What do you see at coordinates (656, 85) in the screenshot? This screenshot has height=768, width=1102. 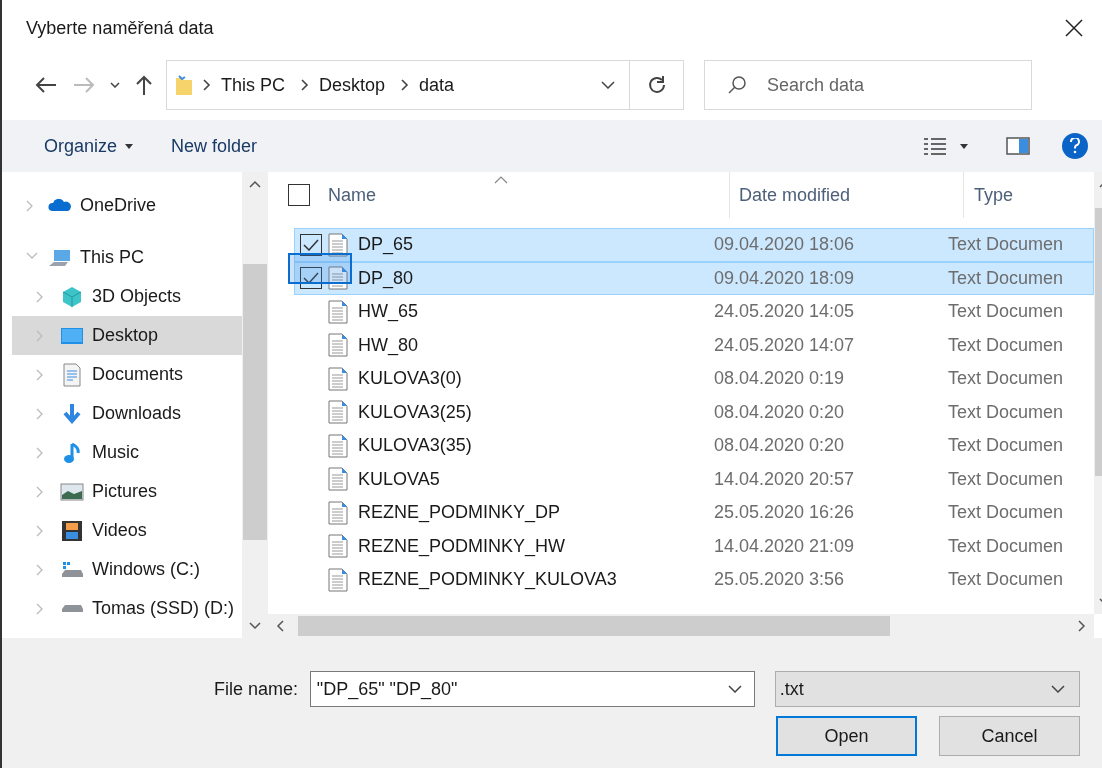 I see `refresh-icon` at bounding box center [656, 85].